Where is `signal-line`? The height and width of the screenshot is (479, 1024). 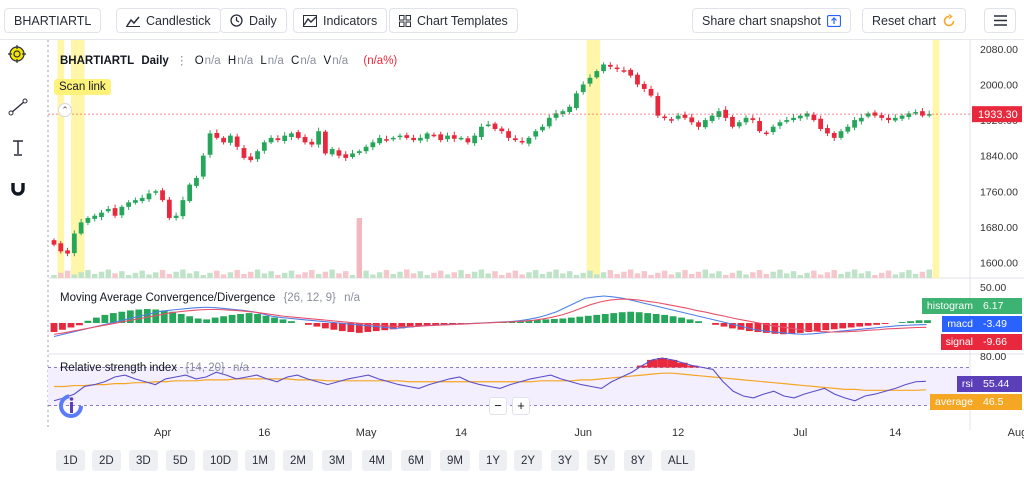 signal-line is located at coordinates (490, 316).